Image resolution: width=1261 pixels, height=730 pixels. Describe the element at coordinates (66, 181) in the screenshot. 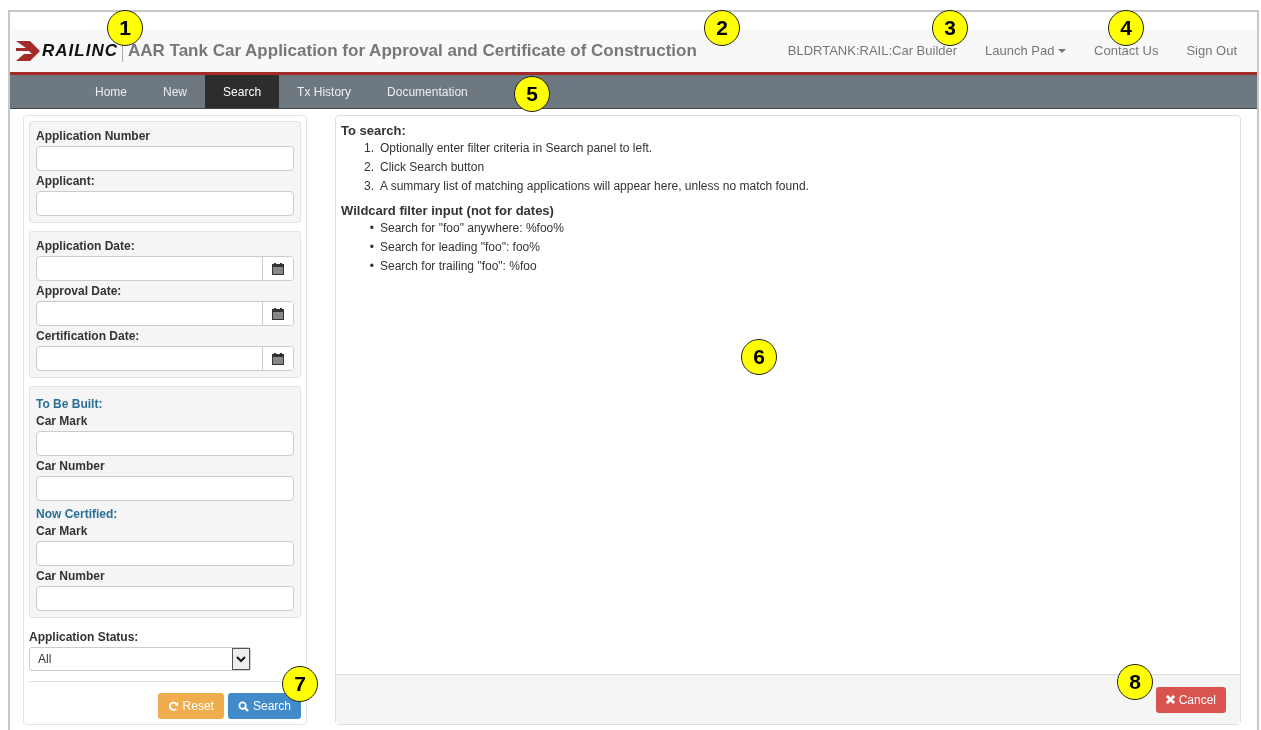

I see `field-label: Applicant:` at that location.